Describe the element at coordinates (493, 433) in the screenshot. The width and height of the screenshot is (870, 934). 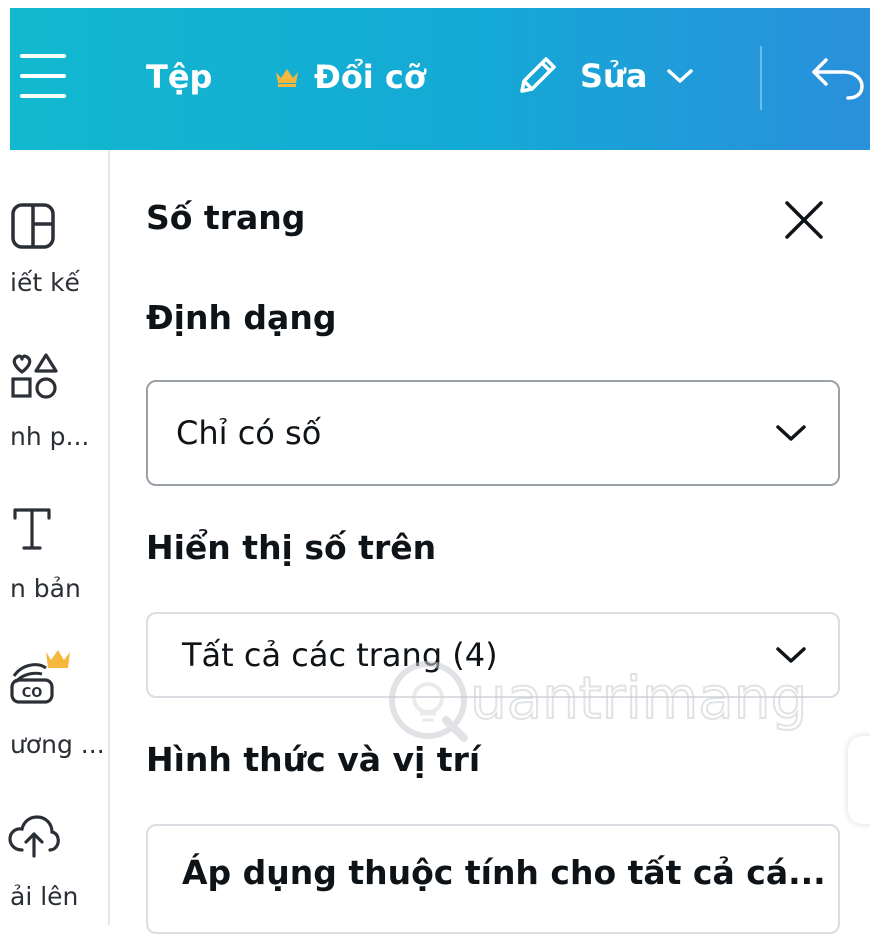
I see `format-select: Chỉ có số` at that location.